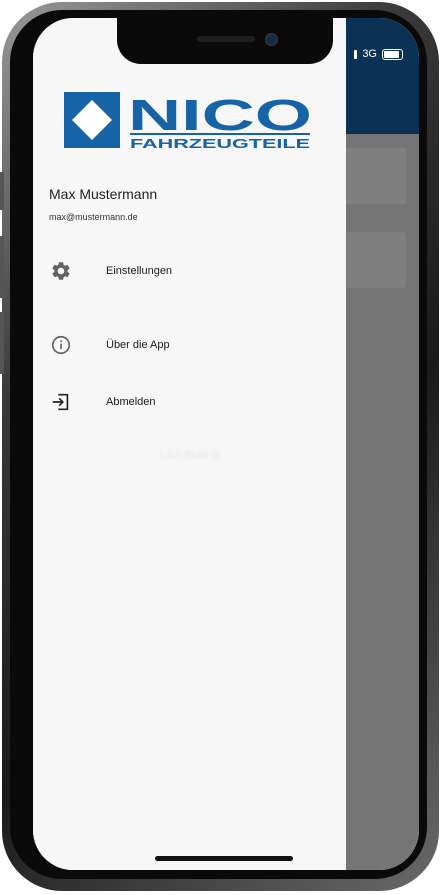 Image resolution: width=443 pixels, height=895 pixels. I want to click on svg-text: FAHRZEUGTEILE, so click(220, 143).